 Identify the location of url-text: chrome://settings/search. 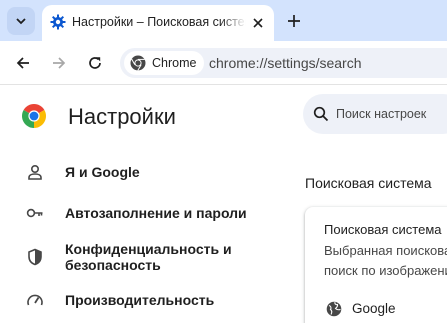
(285, 63).